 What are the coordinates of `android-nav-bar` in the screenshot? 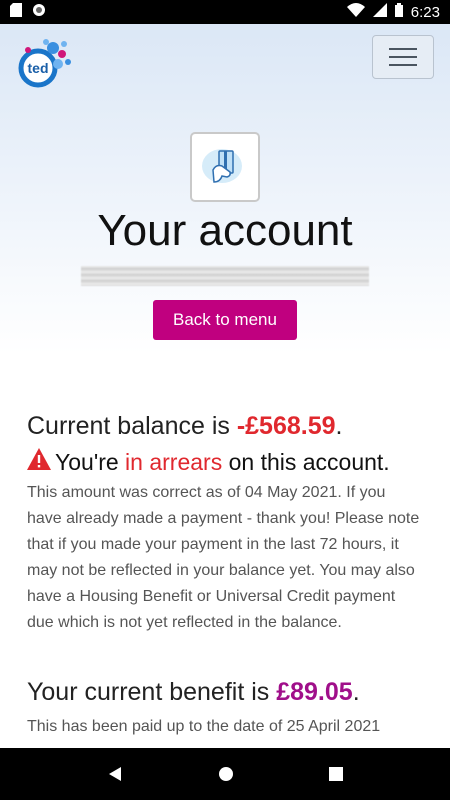 It's located at (225, 774).